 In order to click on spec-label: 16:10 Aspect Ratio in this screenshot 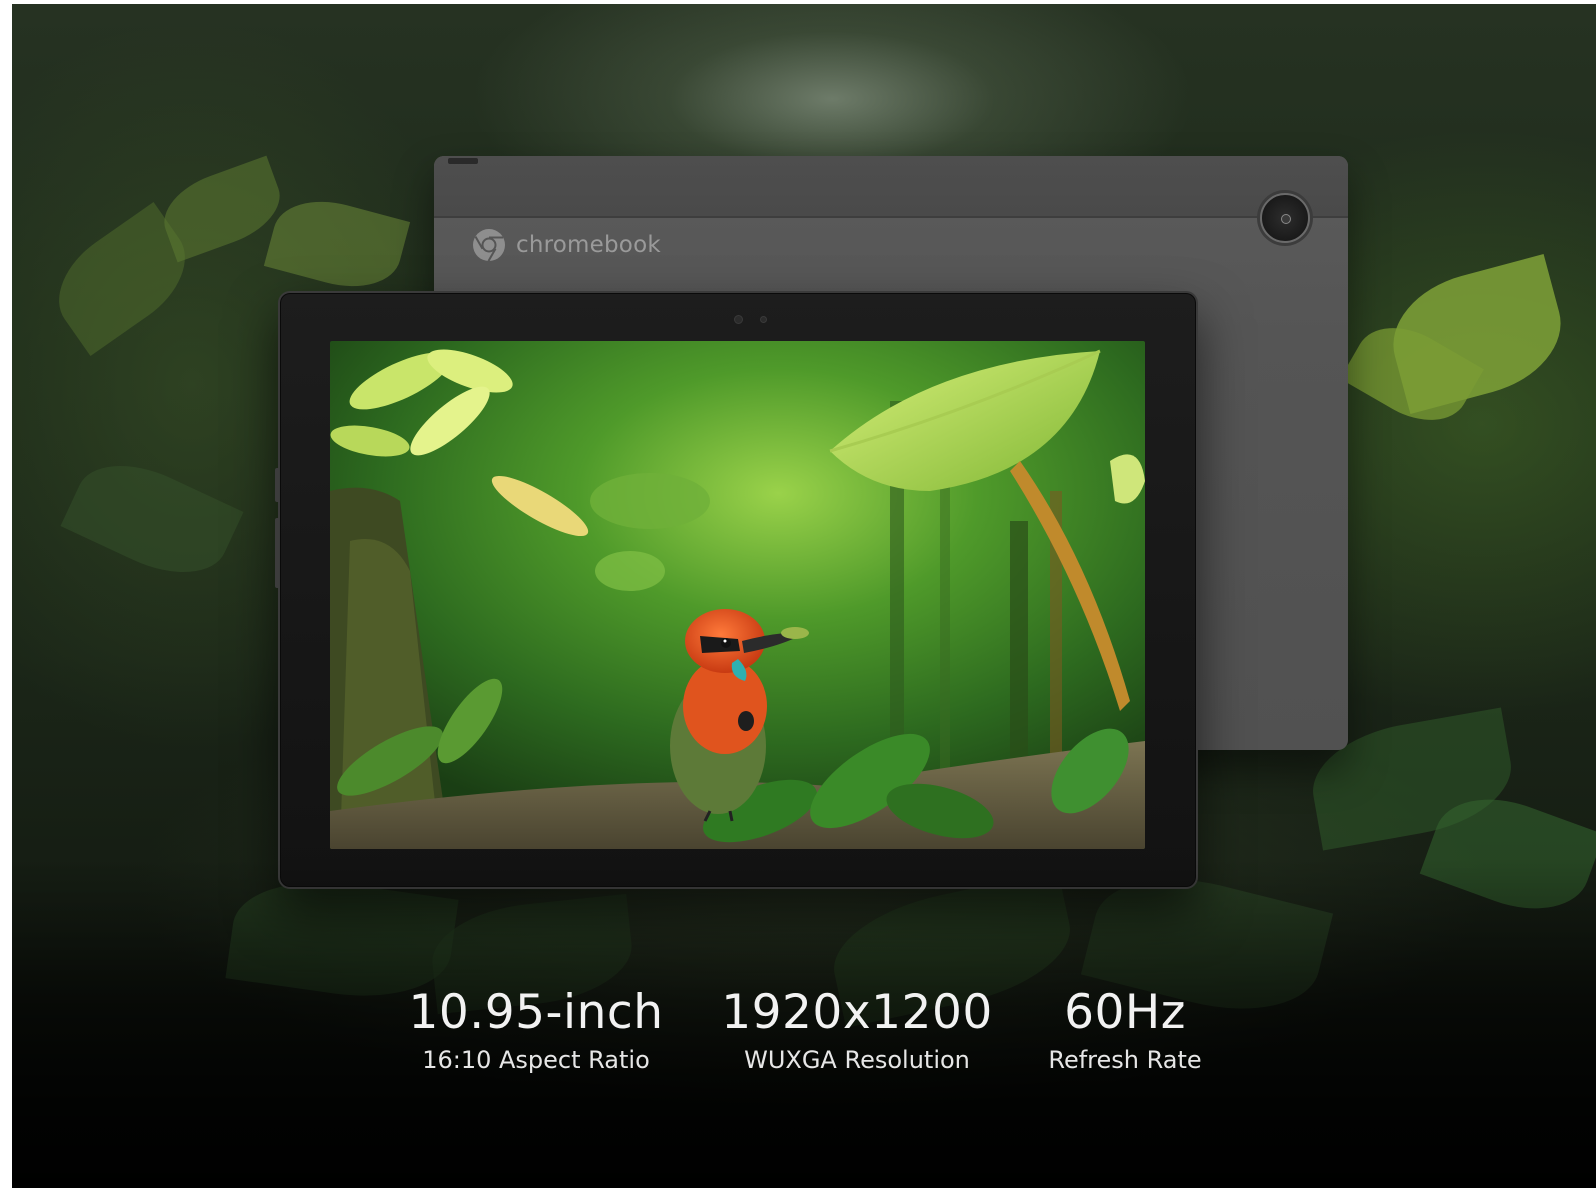, I will do `click(536, 1060)`.